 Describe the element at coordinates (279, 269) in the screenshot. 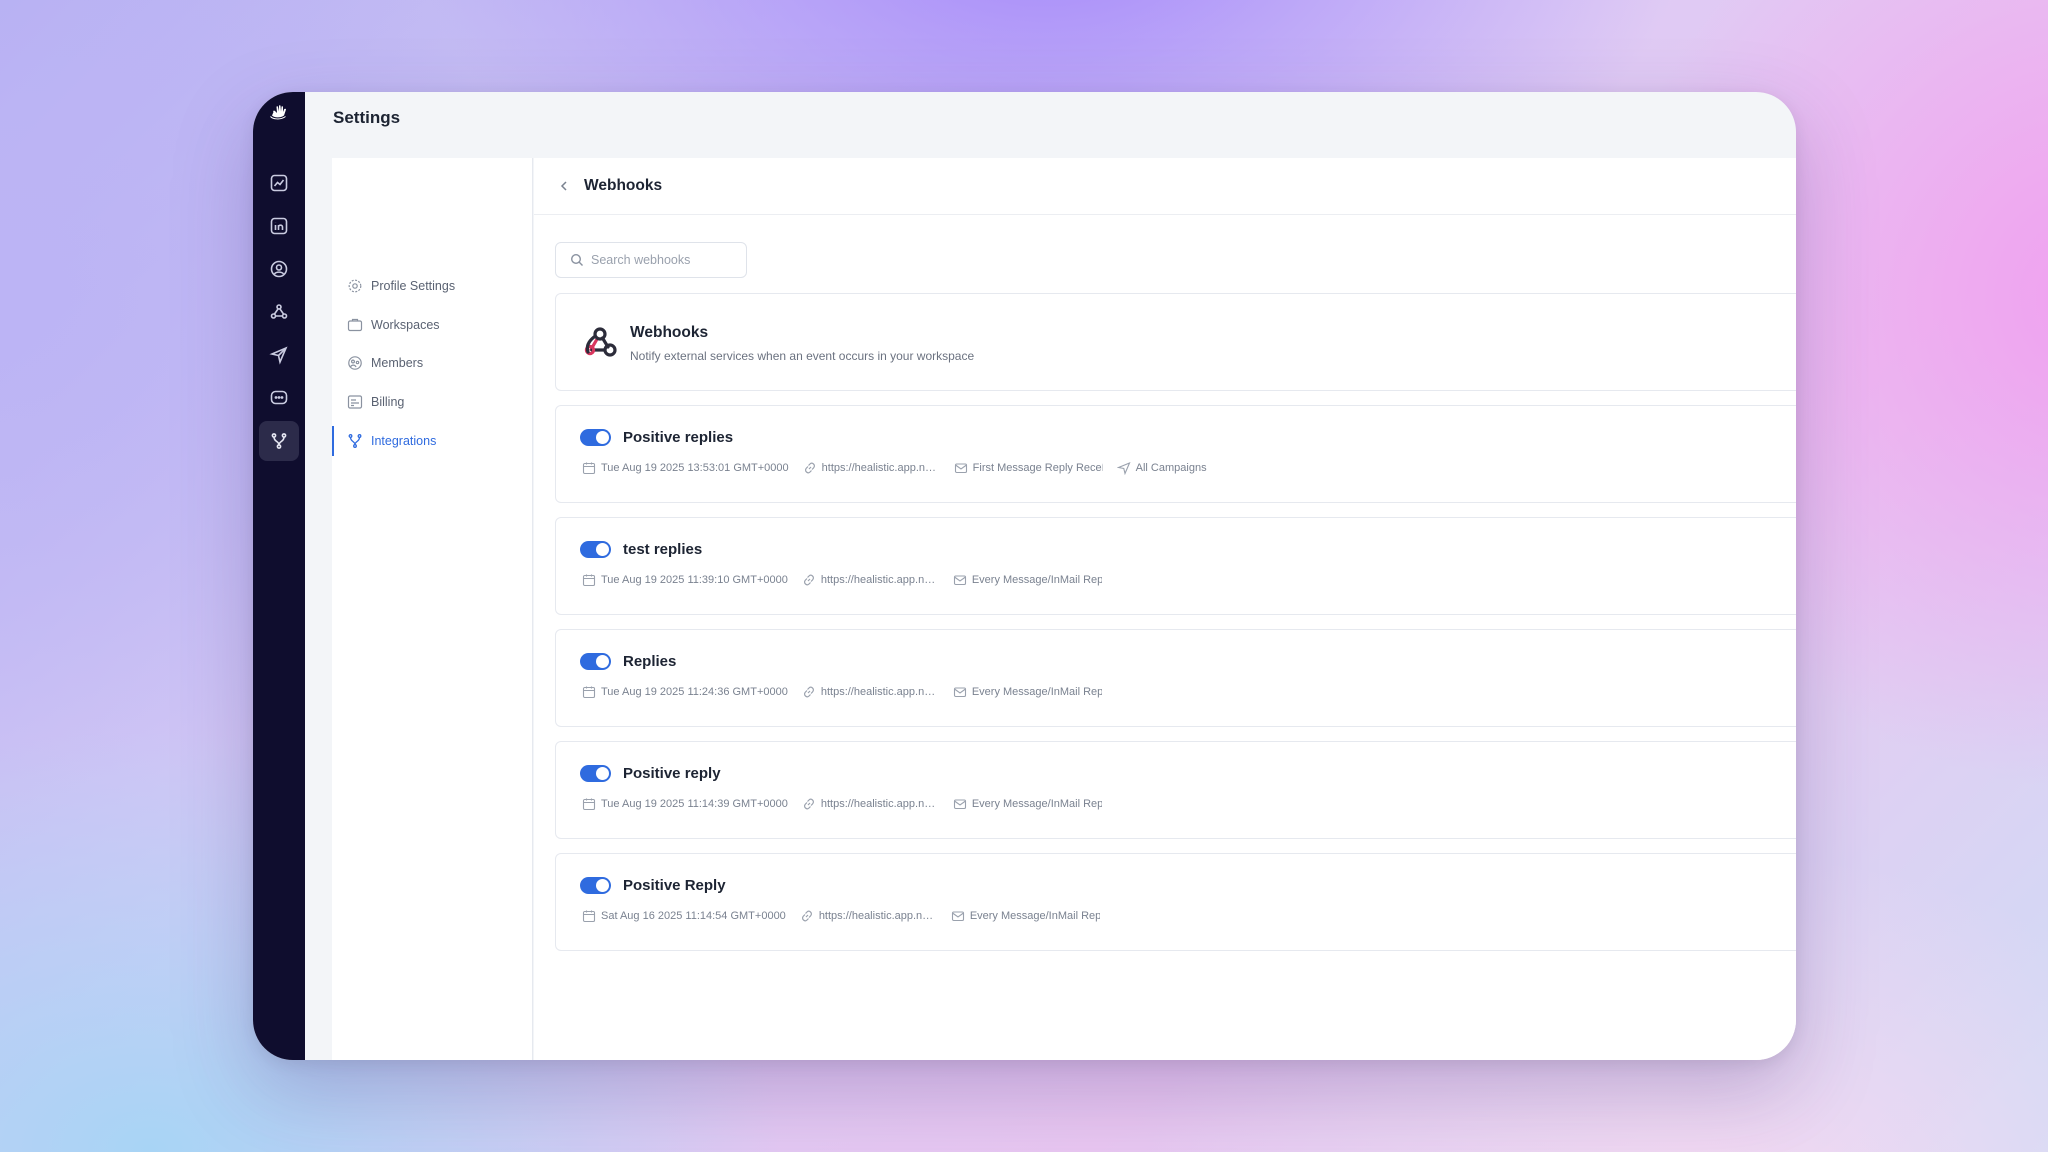

I see `contacts-icon` at that location.